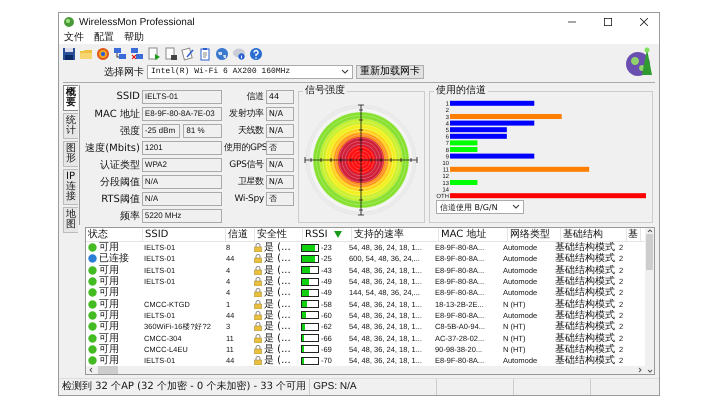 The image size is (720, 406). I want to click on side-tab: 概要, so click(70, 98).